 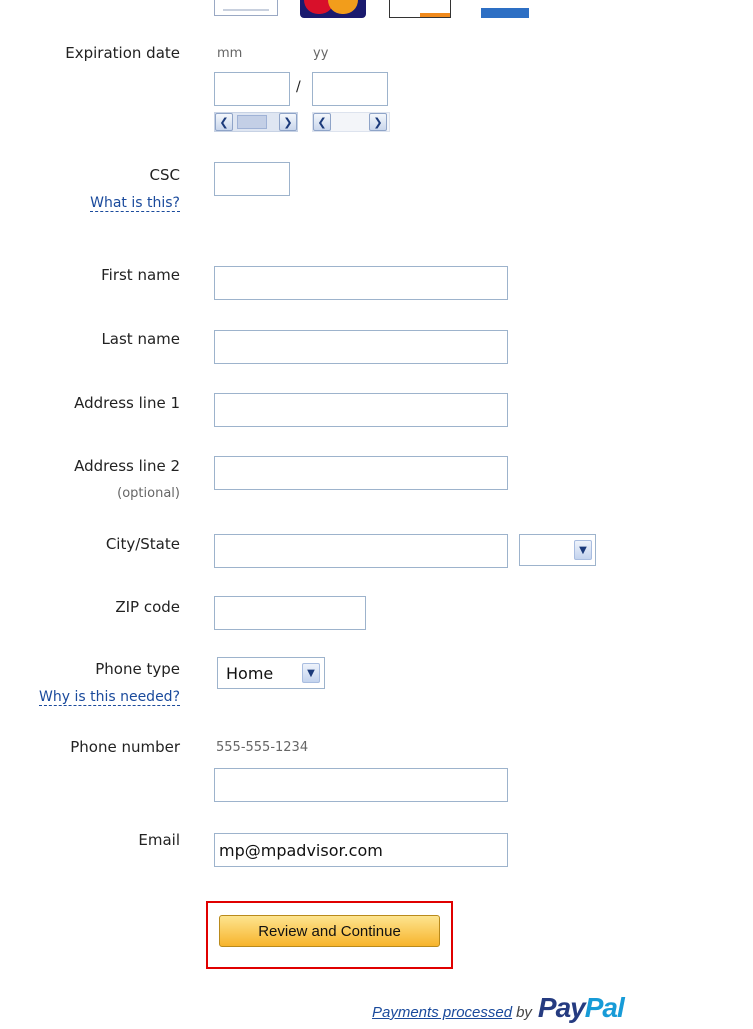 I want to click on first-name-label: First name, so click(x=140, y=275).